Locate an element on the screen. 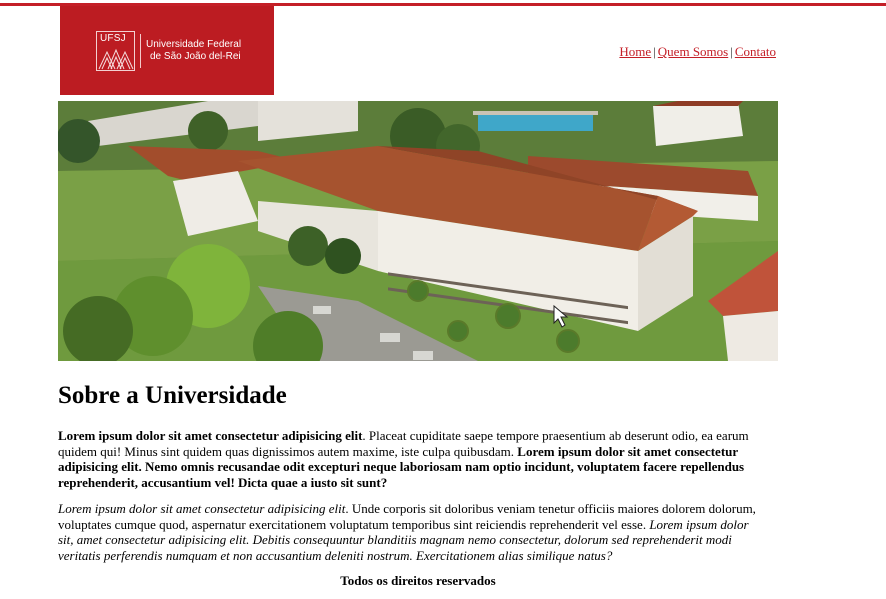 The height and width of the screenshot is (599, 886). nav-link-quem-somos: Quem Somos is located at coordinates (693, 51).